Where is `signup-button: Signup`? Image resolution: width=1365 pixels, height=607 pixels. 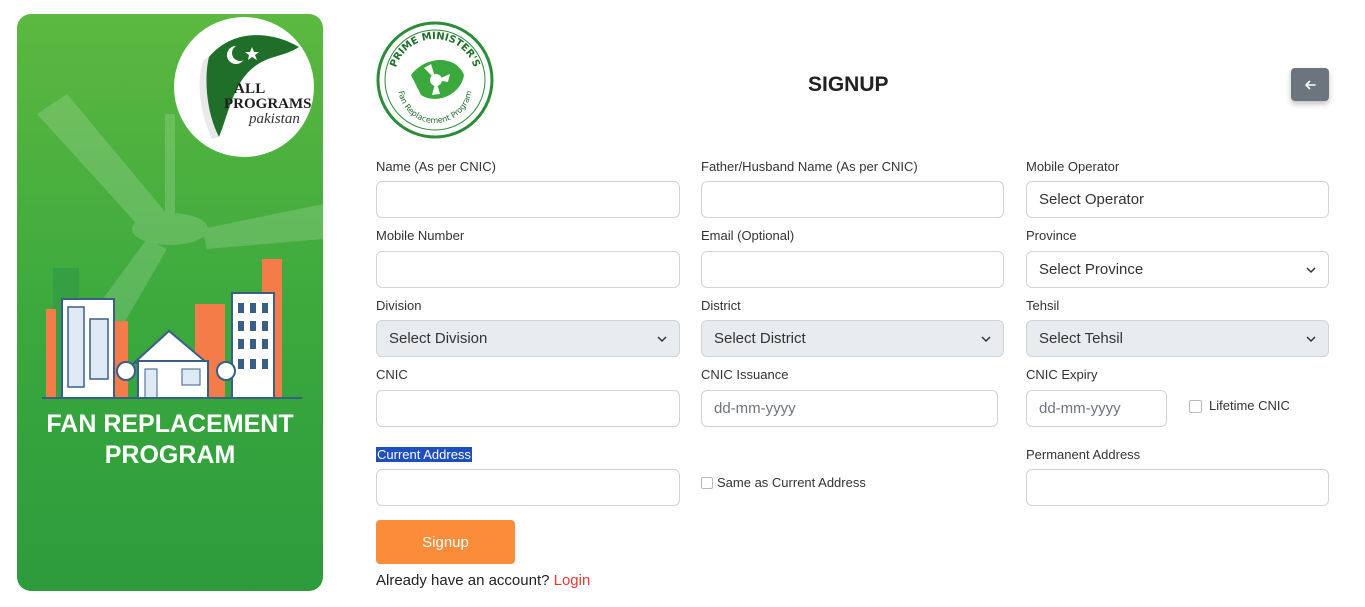
signup-button: Signup is located at coordinates (445, 542).